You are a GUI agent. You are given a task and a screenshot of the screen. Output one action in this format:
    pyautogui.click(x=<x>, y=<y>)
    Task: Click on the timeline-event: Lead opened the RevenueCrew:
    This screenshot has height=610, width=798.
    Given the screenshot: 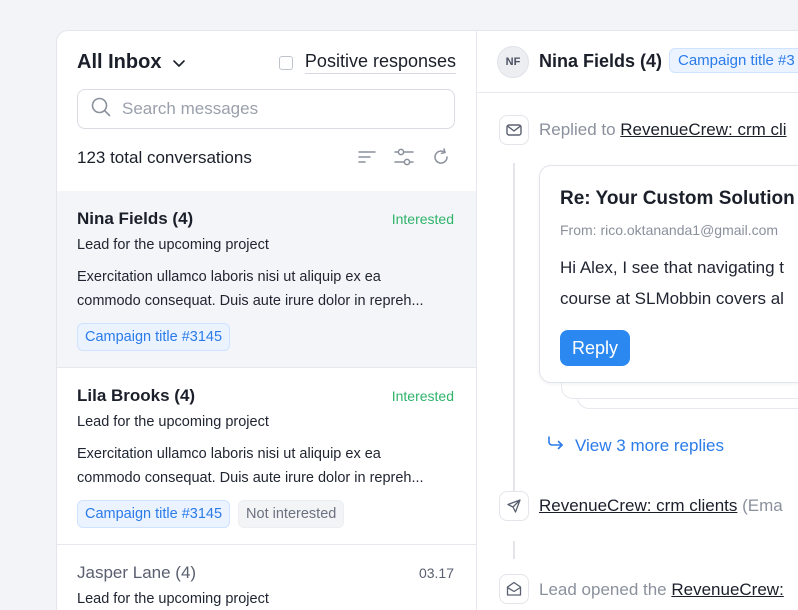 What is the action you would take?
    pyautogui.click(x=661, y=590)
    